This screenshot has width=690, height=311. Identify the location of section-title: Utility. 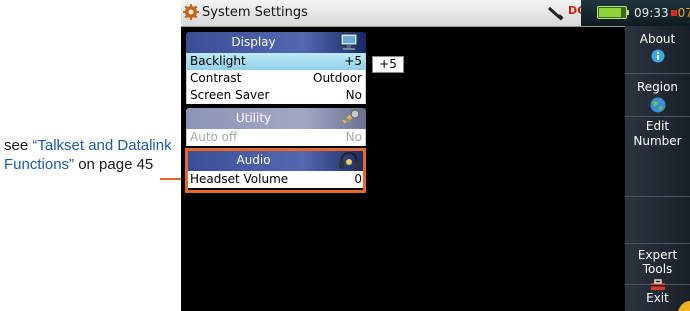
(253, 118).